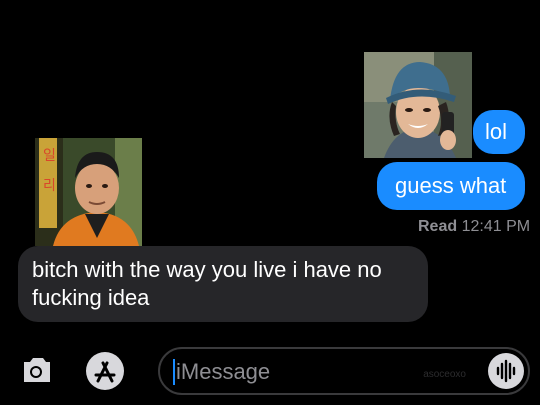 Image resolution: width=540 pixels, height=405 pixels. I want to click on message-text: guess what, so click(451, 185).